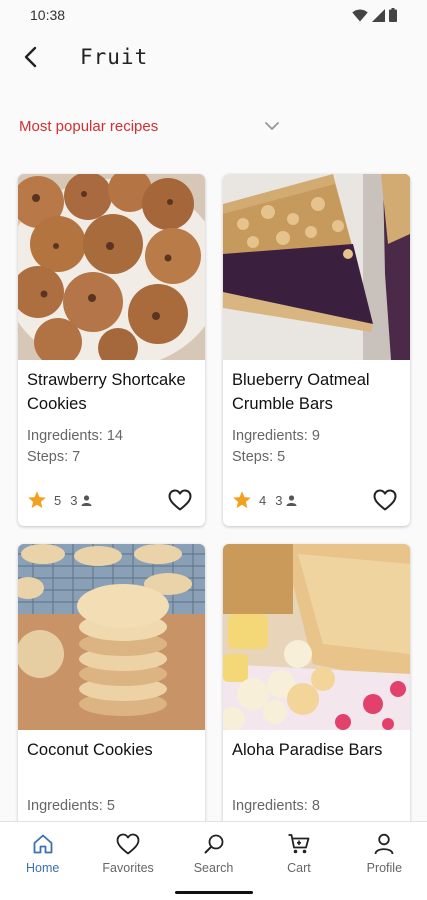  Describe the element at coordinates (315, 806) in the screenshot. I see `ingredients-count: 8` at that location.